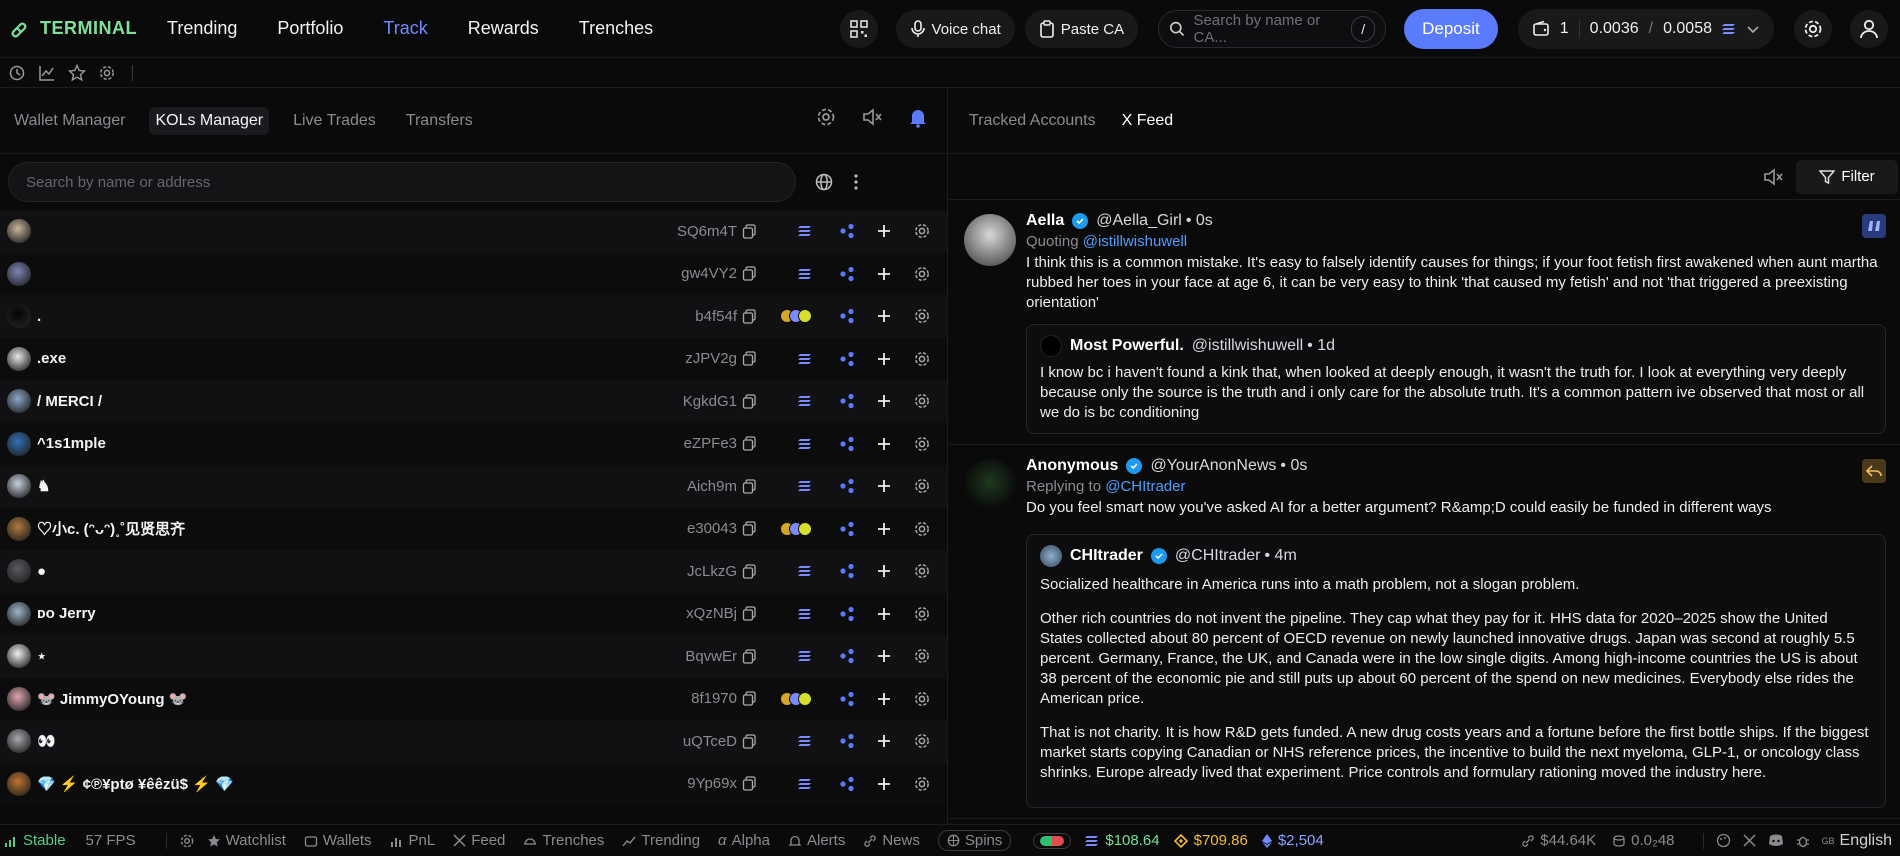 The height and width of the screenshot is (856, 1900). Describe the element at coordinates (858, 29) in the screenshot. I see `qr-scan-button` at that location.